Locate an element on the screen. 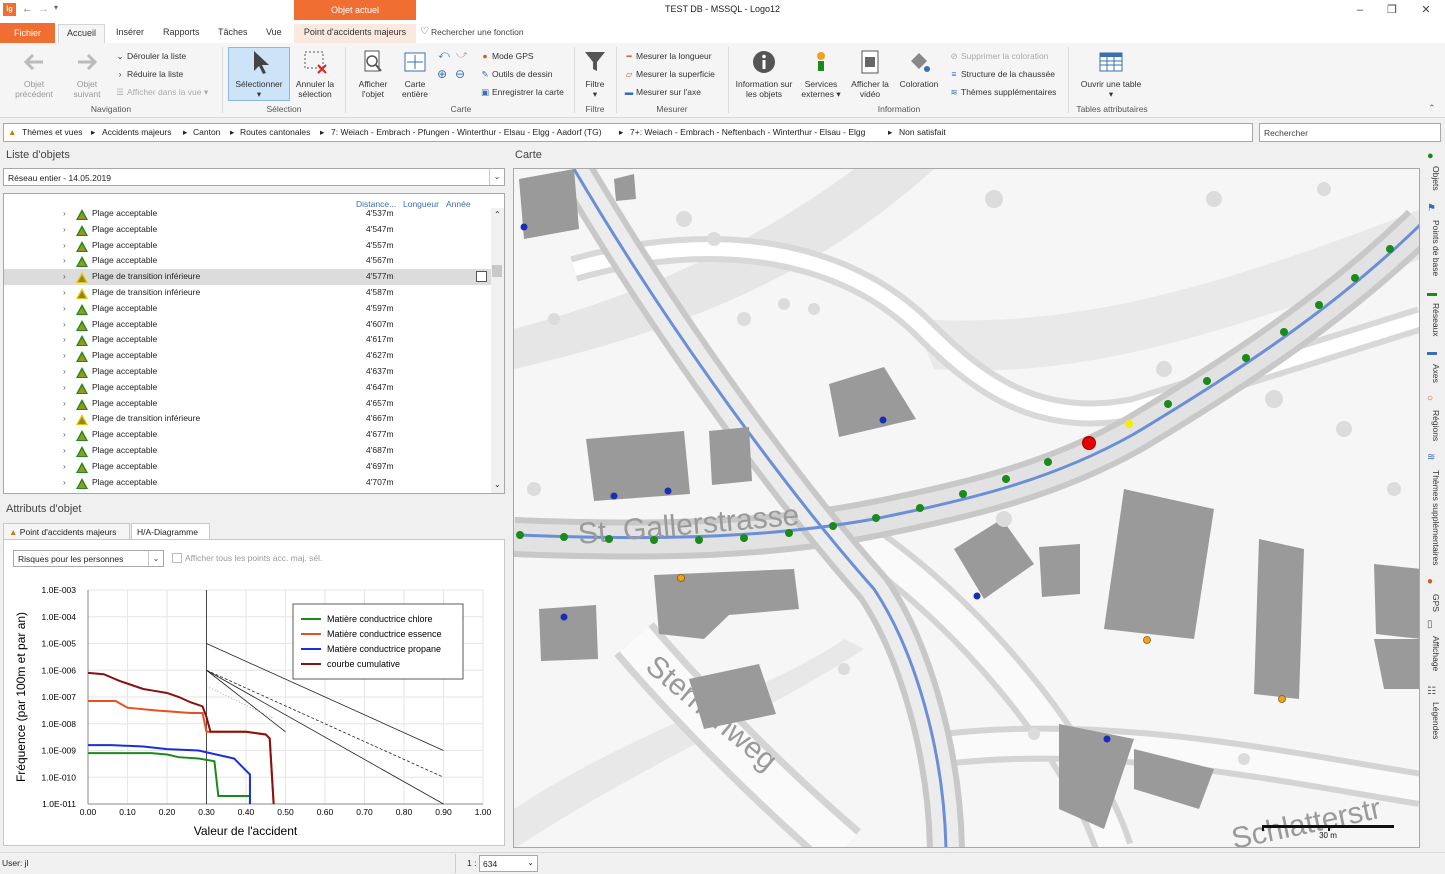  current-accident-point is located at coordinates (1089, 443).